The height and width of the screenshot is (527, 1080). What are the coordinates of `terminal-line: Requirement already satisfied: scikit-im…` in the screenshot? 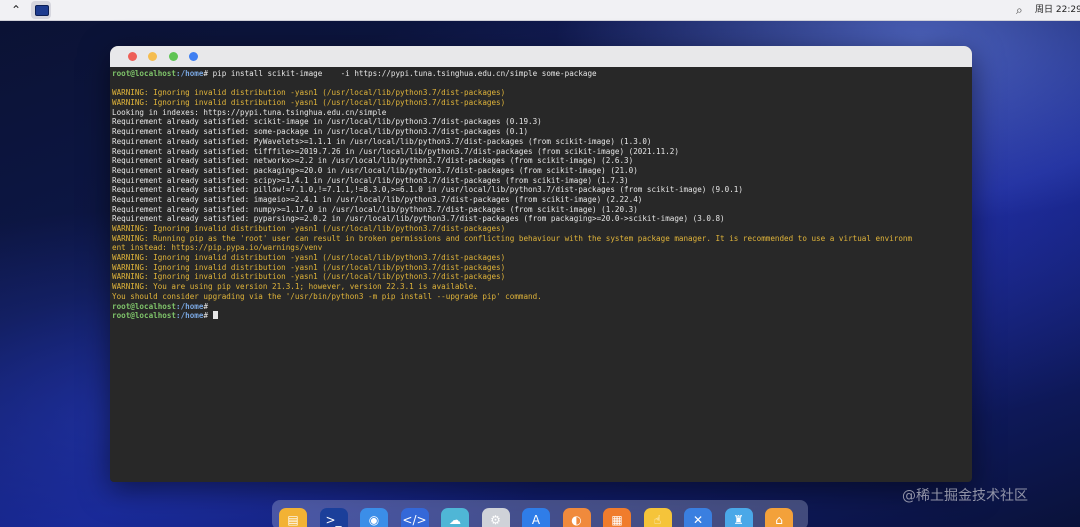 It's located at (540, 122).